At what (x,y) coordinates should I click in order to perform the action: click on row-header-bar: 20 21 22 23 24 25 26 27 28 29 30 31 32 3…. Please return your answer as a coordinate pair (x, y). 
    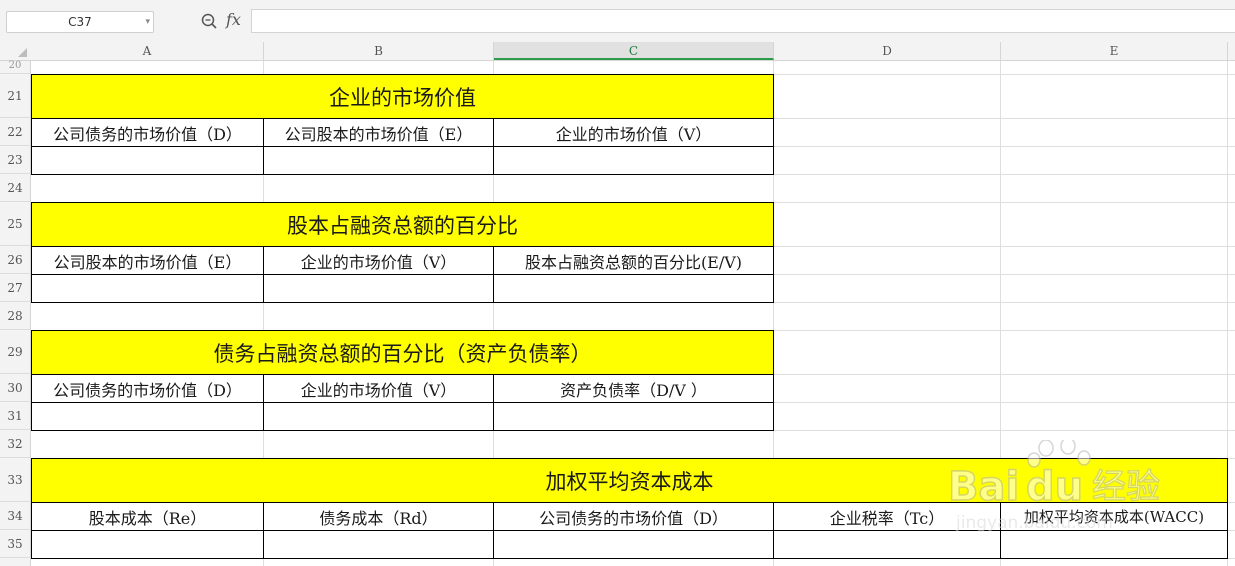
    Looking at the image, I should click on (15, 313).